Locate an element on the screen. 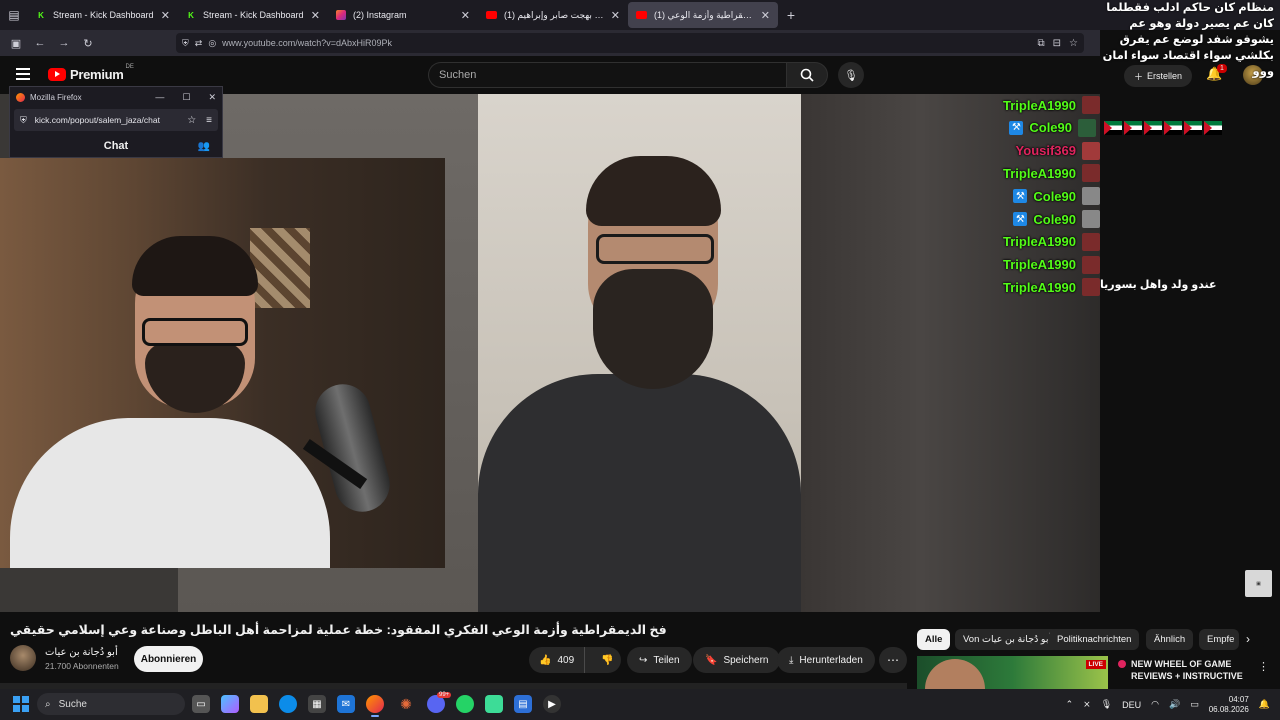  notification-center-icon: 🔔 is located at coordinates (1264, 704).